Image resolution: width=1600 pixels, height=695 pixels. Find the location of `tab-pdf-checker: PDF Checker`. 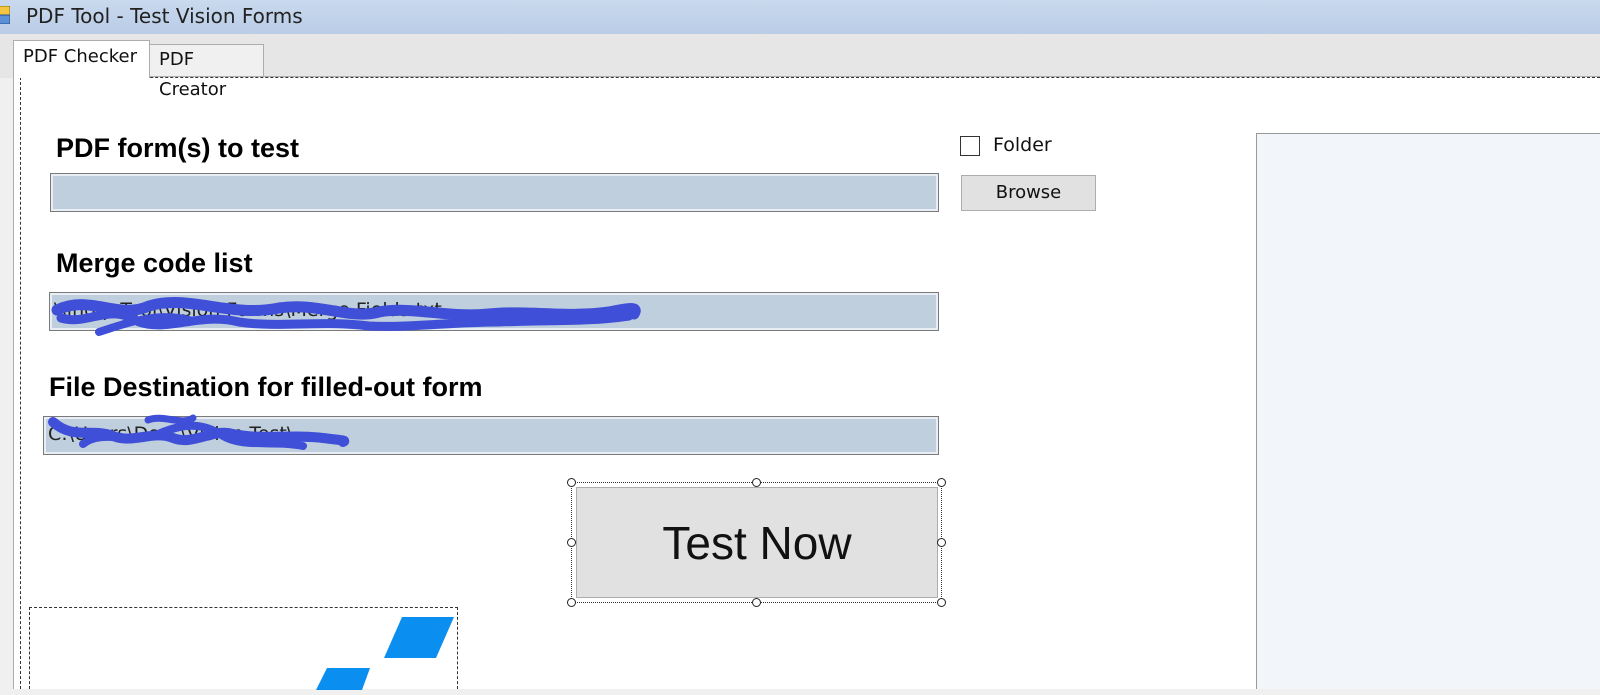

tab-pdf-checker: PDF Checker is located at coordinates (81, 59).